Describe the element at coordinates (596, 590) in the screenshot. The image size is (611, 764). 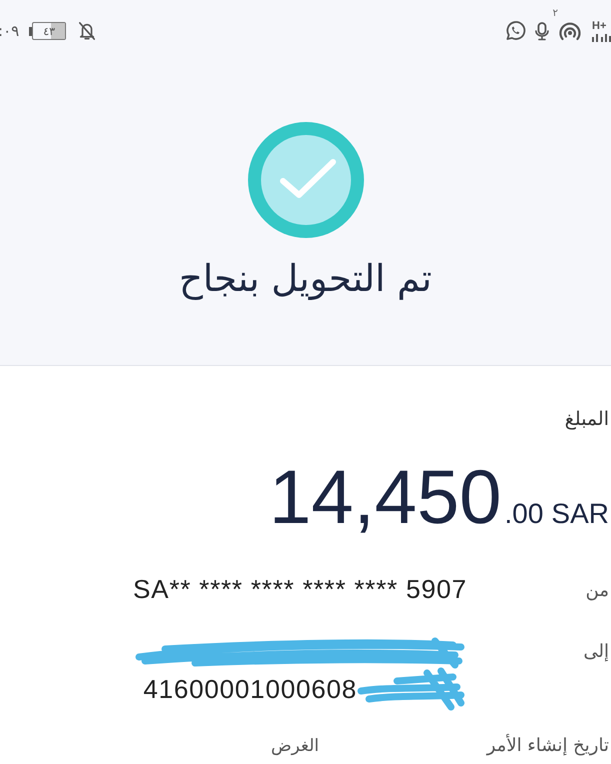
I see `detail-label: من` at that location.